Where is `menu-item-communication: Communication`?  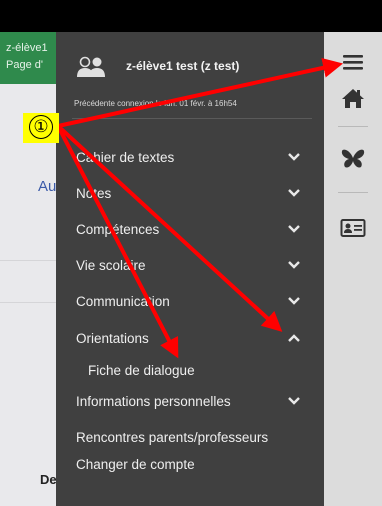 menu-item-communication: Communication is located at coordinates (190, 301).